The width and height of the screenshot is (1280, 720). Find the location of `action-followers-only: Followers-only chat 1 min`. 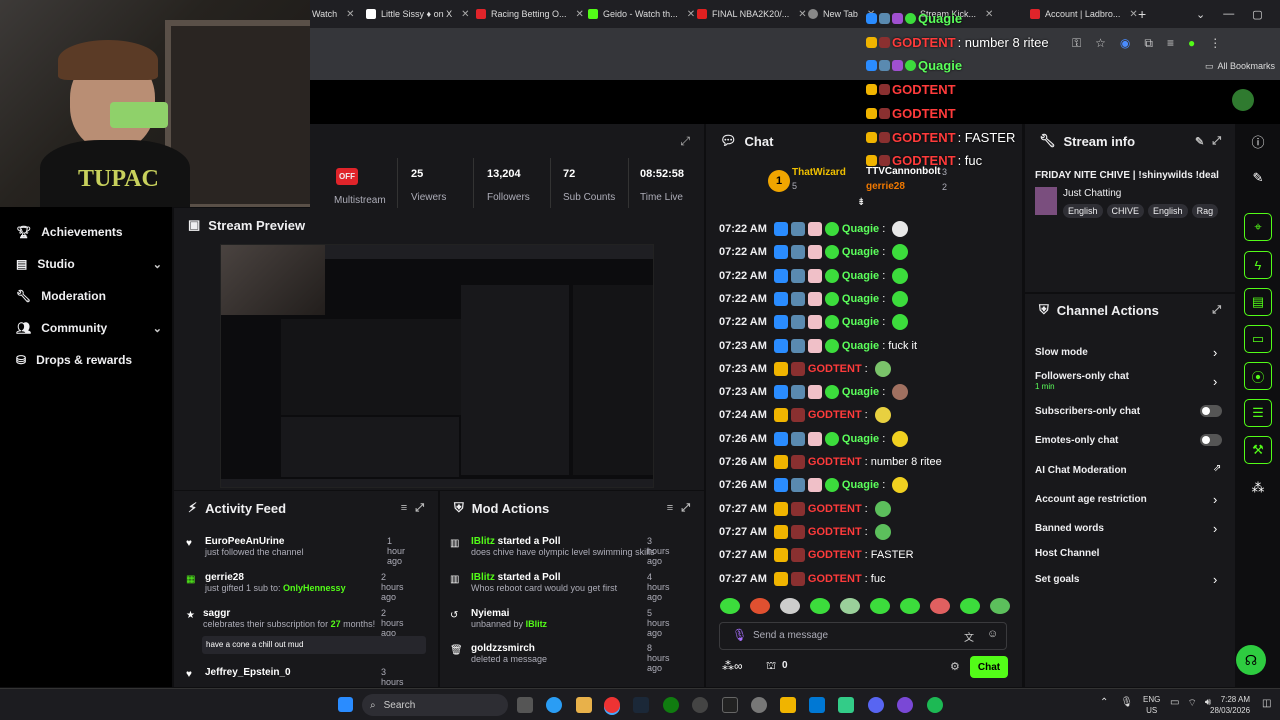

action-followers-only: Followers-only chat 1 min is located at coordinates (1082, 381).